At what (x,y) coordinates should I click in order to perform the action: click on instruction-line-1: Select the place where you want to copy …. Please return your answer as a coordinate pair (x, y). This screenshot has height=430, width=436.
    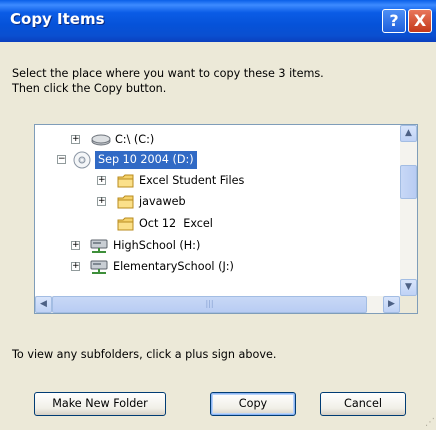
    Looking at the image, I should click on (168, 73).